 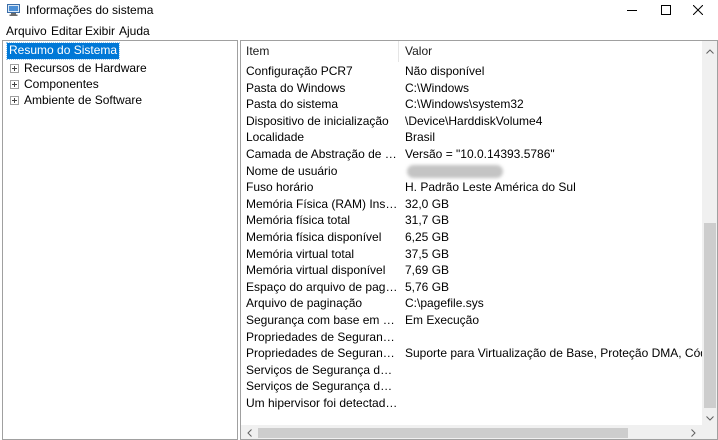 I want to click on cell-item: Pasta do sistema, so click(x=292, y=104).